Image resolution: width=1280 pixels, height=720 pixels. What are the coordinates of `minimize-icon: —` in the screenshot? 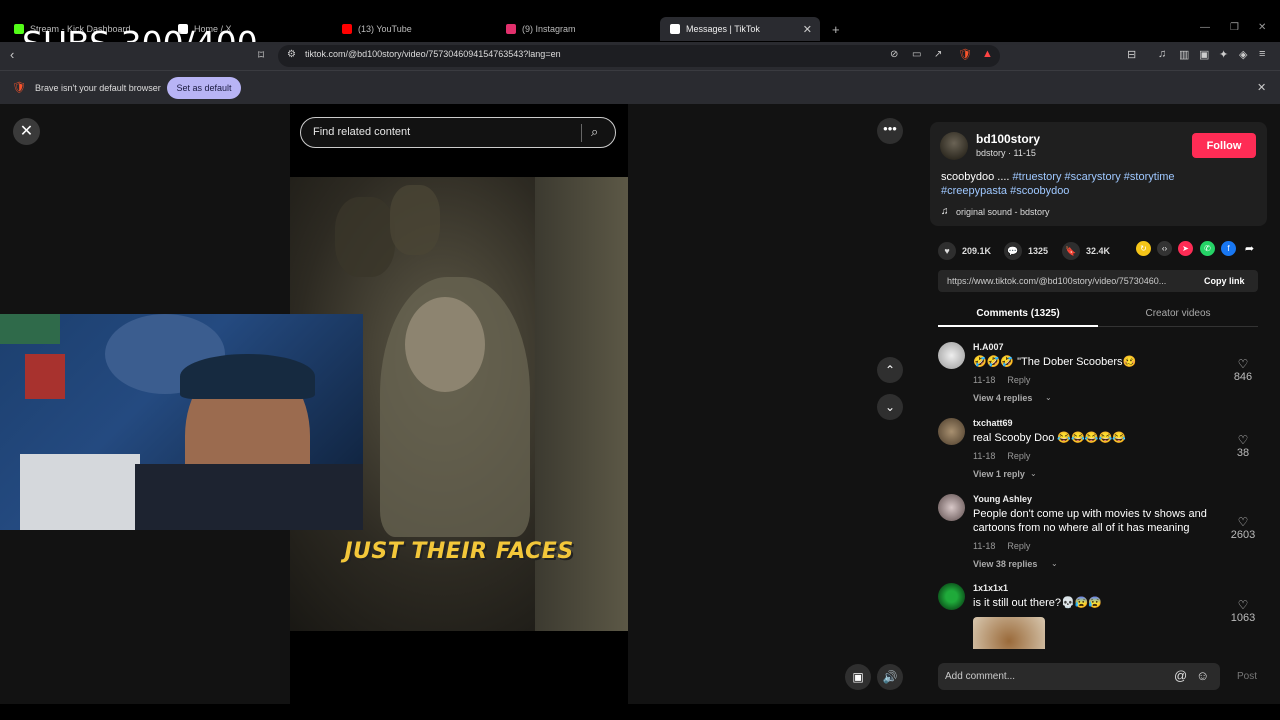 It's located at (1205, 27).